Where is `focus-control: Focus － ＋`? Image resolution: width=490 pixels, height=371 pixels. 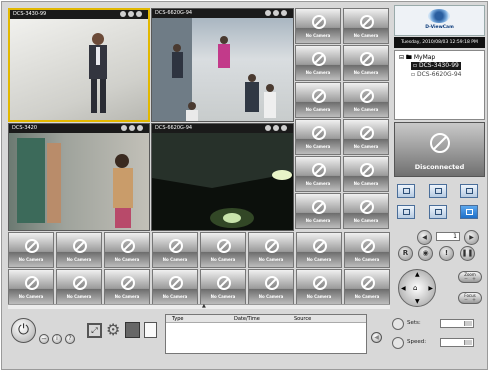
focus-control: Focus － ＋ is located at coordinates (470, 298).